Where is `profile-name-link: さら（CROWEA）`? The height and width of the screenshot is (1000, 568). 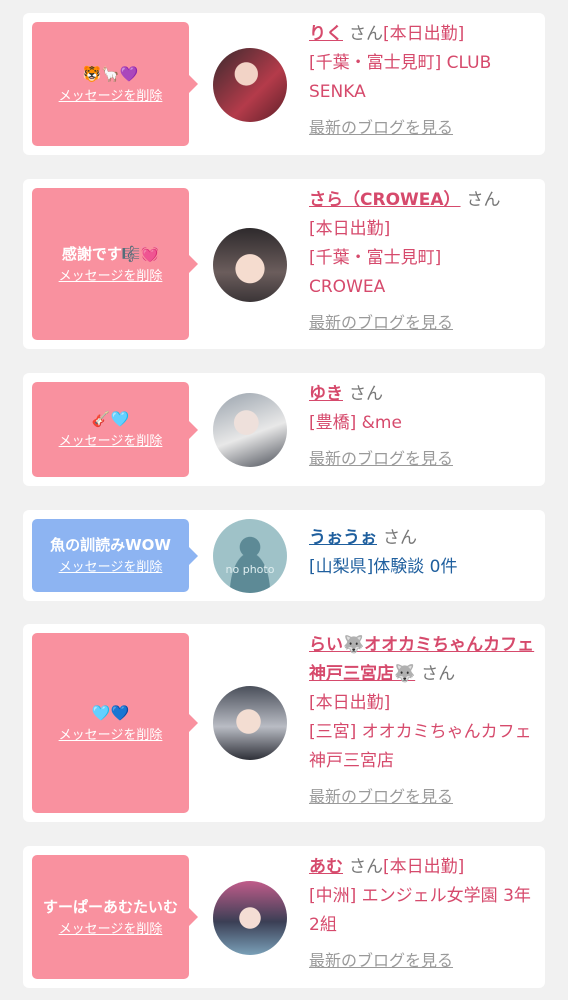 profile-name-link: さら（CROWEA） is located at coordinates (385, 200).